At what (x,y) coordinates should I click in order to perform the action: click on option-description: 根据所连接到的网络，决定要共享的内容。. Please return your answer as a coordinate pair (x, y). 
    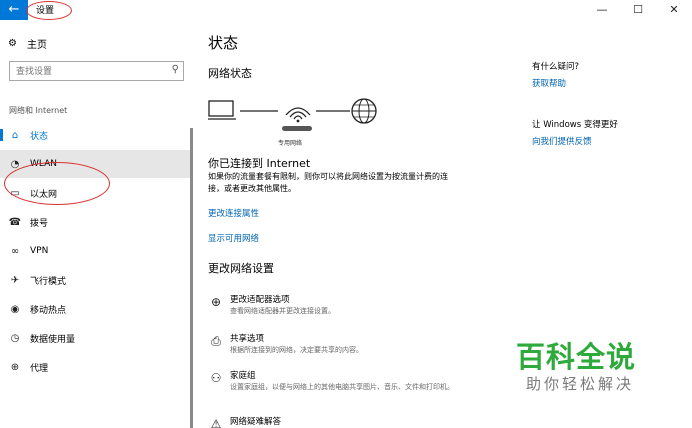
    Looking at the image, I should click on (296, 350).